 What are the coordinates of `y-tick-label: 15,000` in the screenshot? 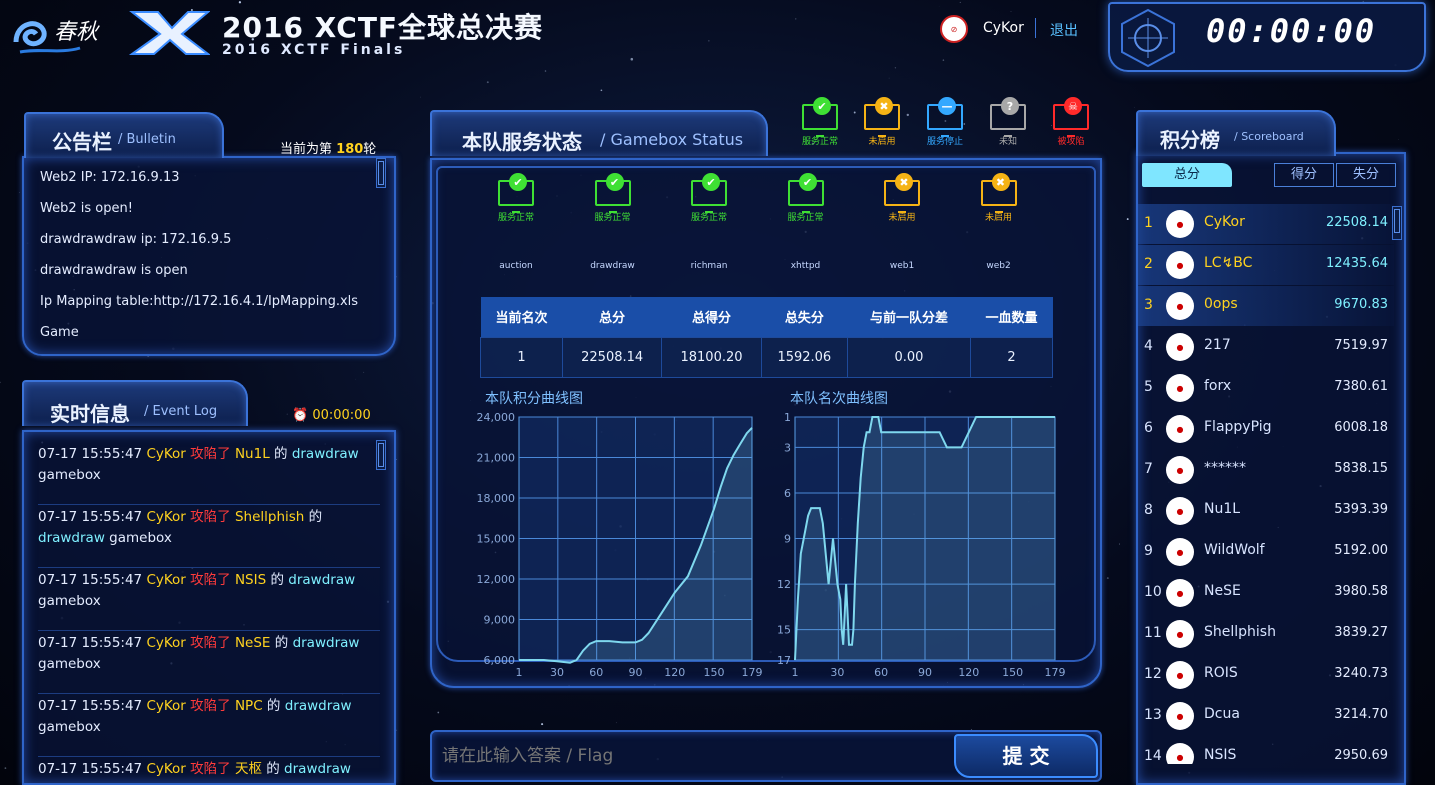 It's located at (496, 539).